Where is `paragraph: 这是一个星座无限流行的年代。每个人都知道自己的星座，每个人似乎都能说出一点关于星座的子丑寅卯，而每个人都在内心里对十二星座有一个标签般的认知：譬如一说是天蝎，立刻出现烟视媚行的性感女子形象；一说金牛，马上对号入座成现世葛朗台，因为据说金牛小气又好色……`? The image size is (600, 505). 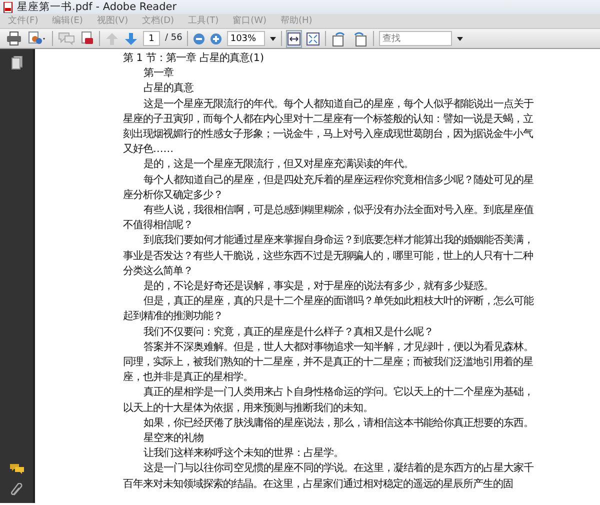 paragraph: 这是一个星座无限流行的年代。每个人都知道自己的星座，每个人似乎都能说出一点关于星座的子丑寅卯，而每个人都在内心里对十二星座有一个标签般的认知：譬如一说是天蝎，立刻出现烟视媚行的性感女子形象；一说金牛，马上对号入座成现世葛朗台，因为据说金牛小气又好色…… is located at coordinates (329, 127).